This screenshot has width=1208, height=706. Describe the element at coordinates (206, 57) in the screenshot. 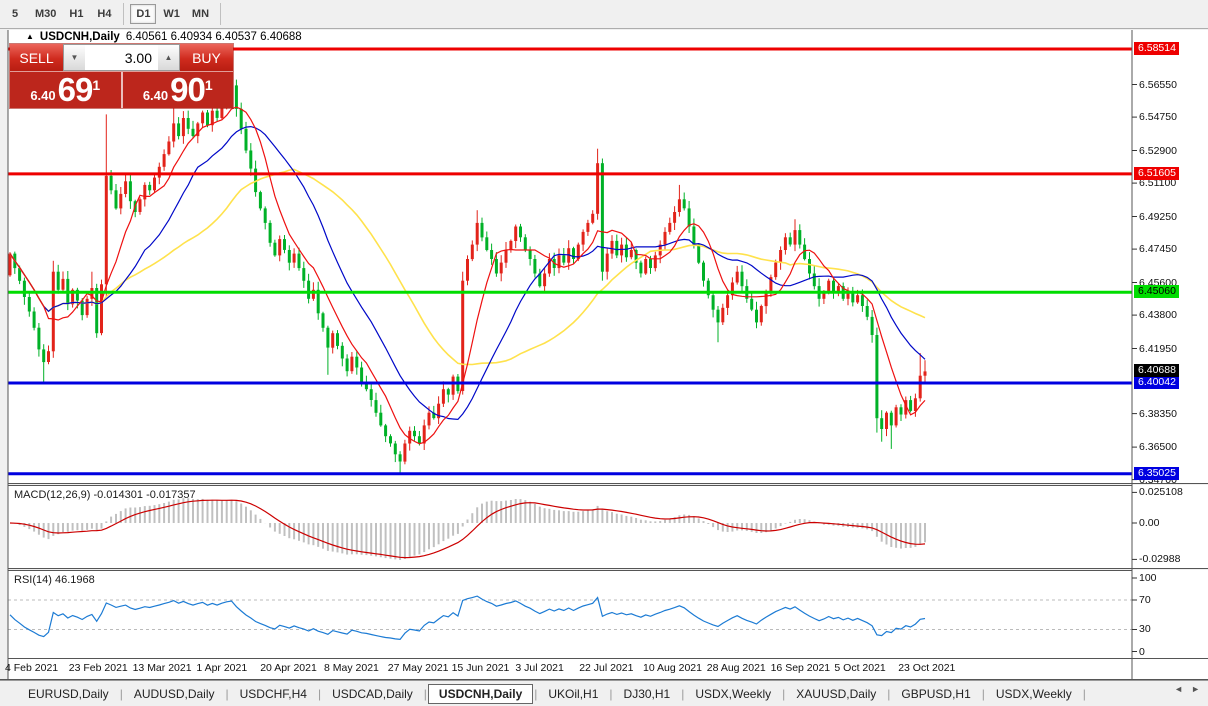

I see `buy-button: BUY` at that location.